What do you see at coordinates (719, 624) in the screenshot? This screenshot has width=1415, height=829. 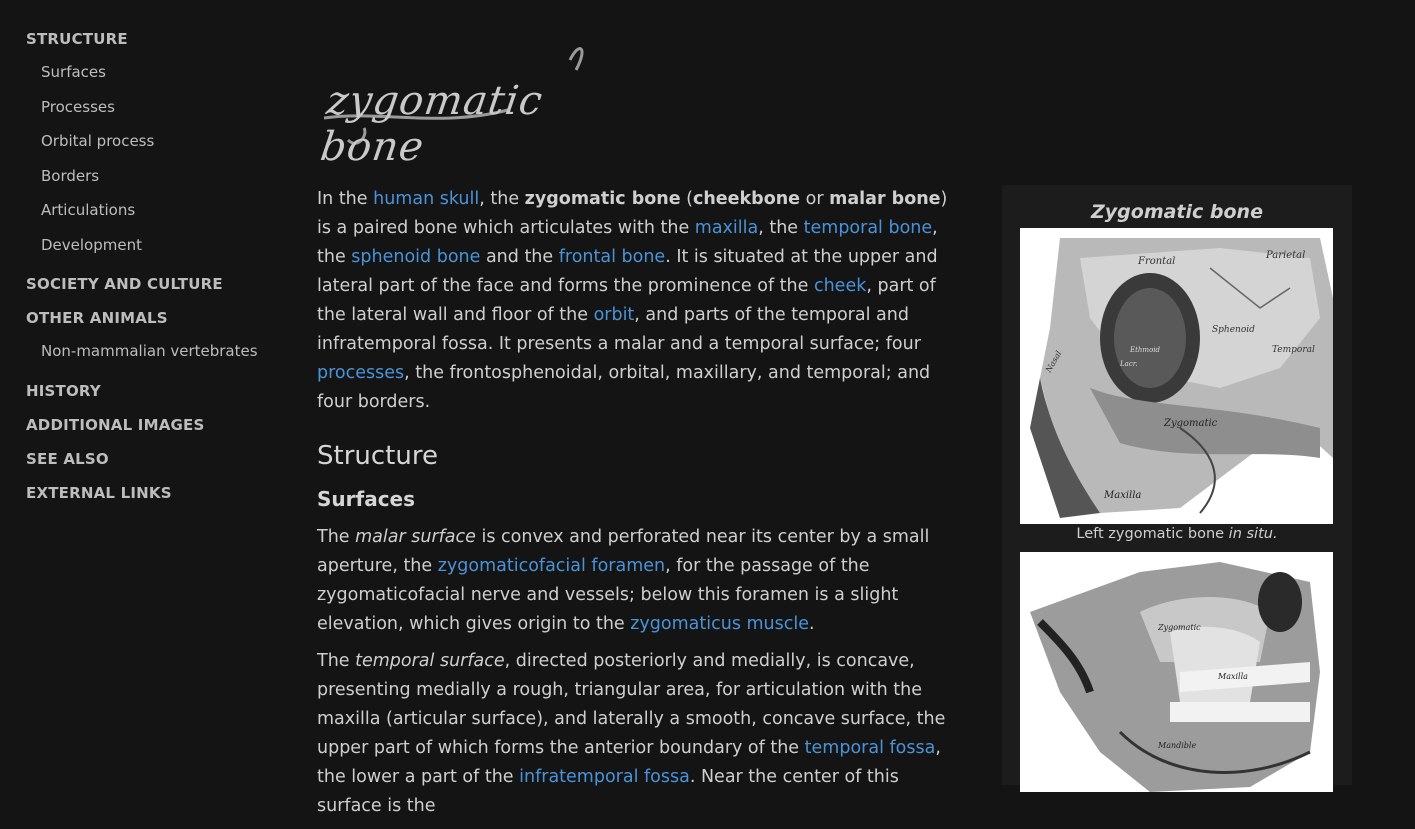 I see `surfaces-p1-link-zygomaticus-muscle: zygomaticus muscle` at bounding box center [719, 624].